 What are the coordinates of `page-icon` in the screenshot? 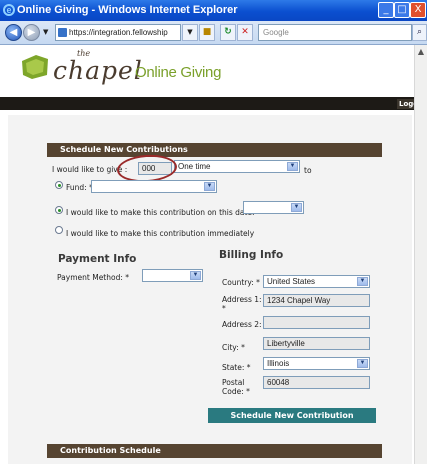 It's located at (62, 32).